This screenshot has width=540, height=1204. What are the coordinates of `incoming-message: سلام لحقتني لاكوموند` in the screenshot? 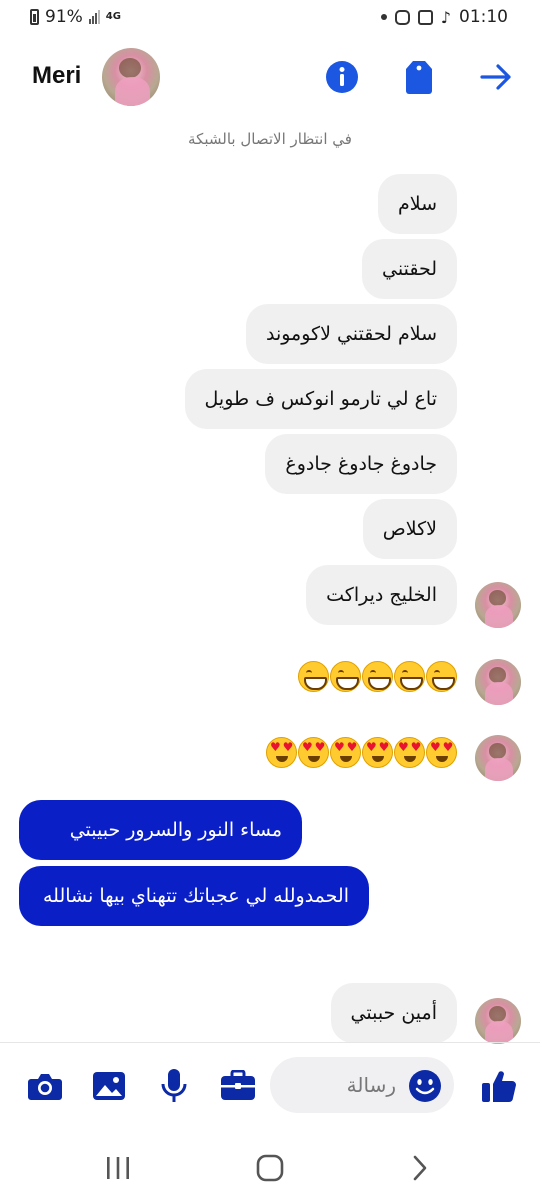 It's located at (351, 334).